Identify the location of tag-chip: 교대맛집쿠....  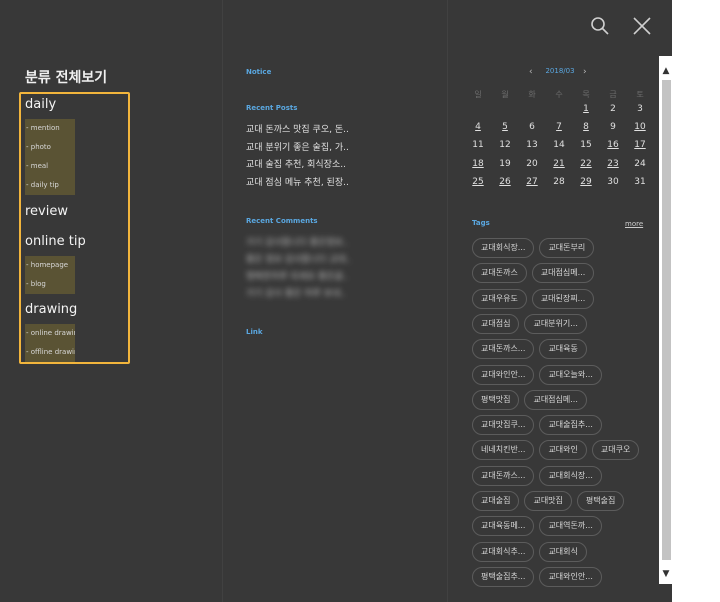
(503, 425).